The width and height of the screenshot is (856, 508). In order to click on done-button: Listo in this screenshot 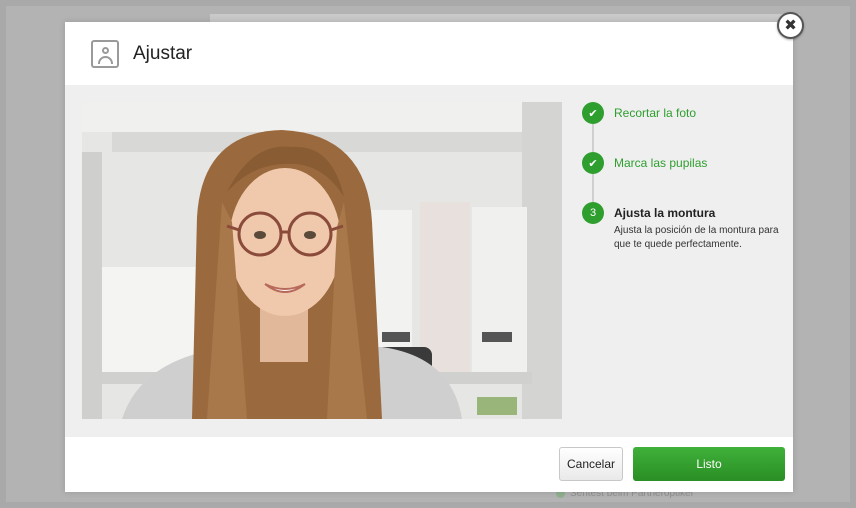, I will do `click(709, 464)`.